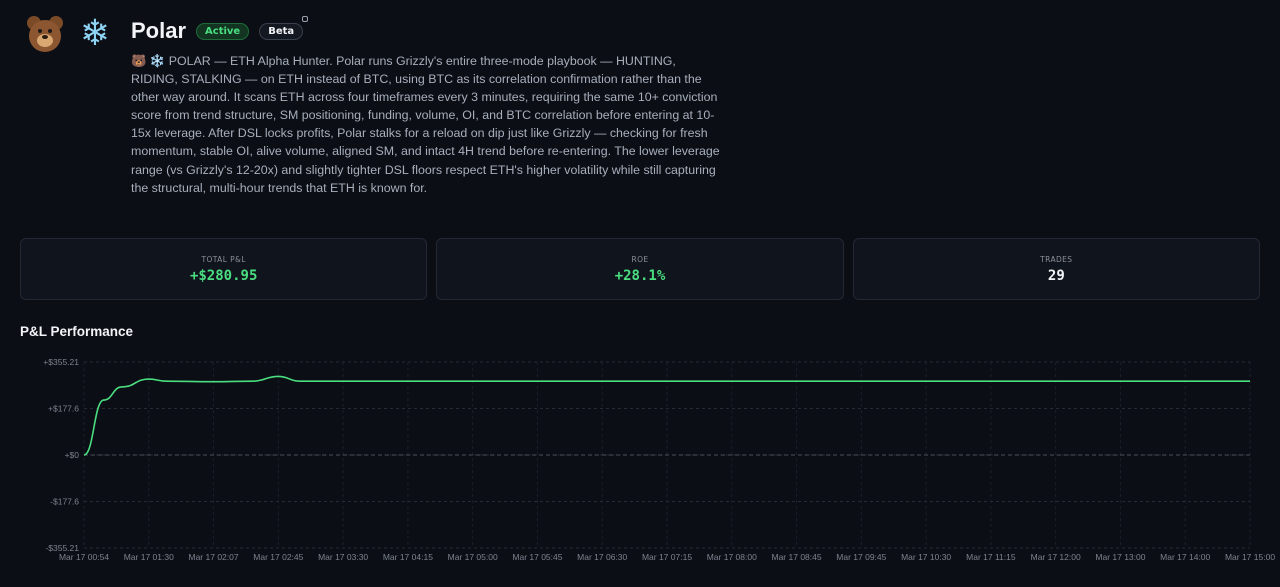 The image size is (1280, 587). What do you see at coordinates (72, 455) in the screenshot?
I see `y-tick-label: +$0` at bounding box center [72, 455].